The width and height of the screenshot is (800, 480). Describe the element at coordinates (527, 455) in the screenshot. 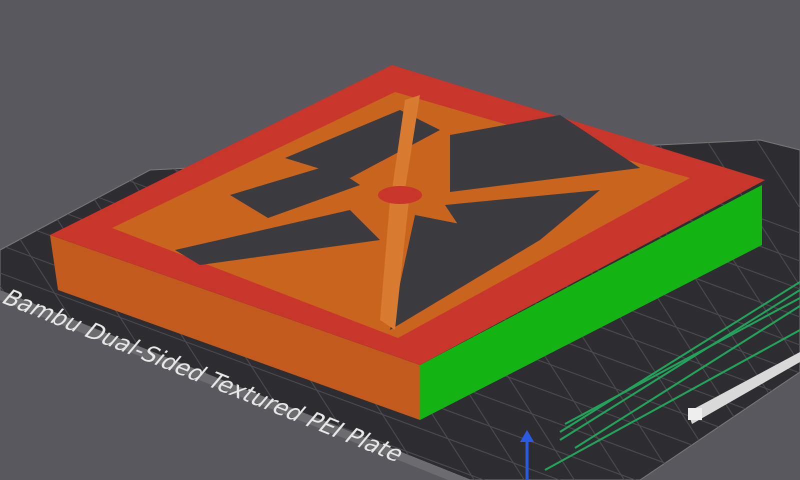

I see `z-axis-arrow-icon` at that location.